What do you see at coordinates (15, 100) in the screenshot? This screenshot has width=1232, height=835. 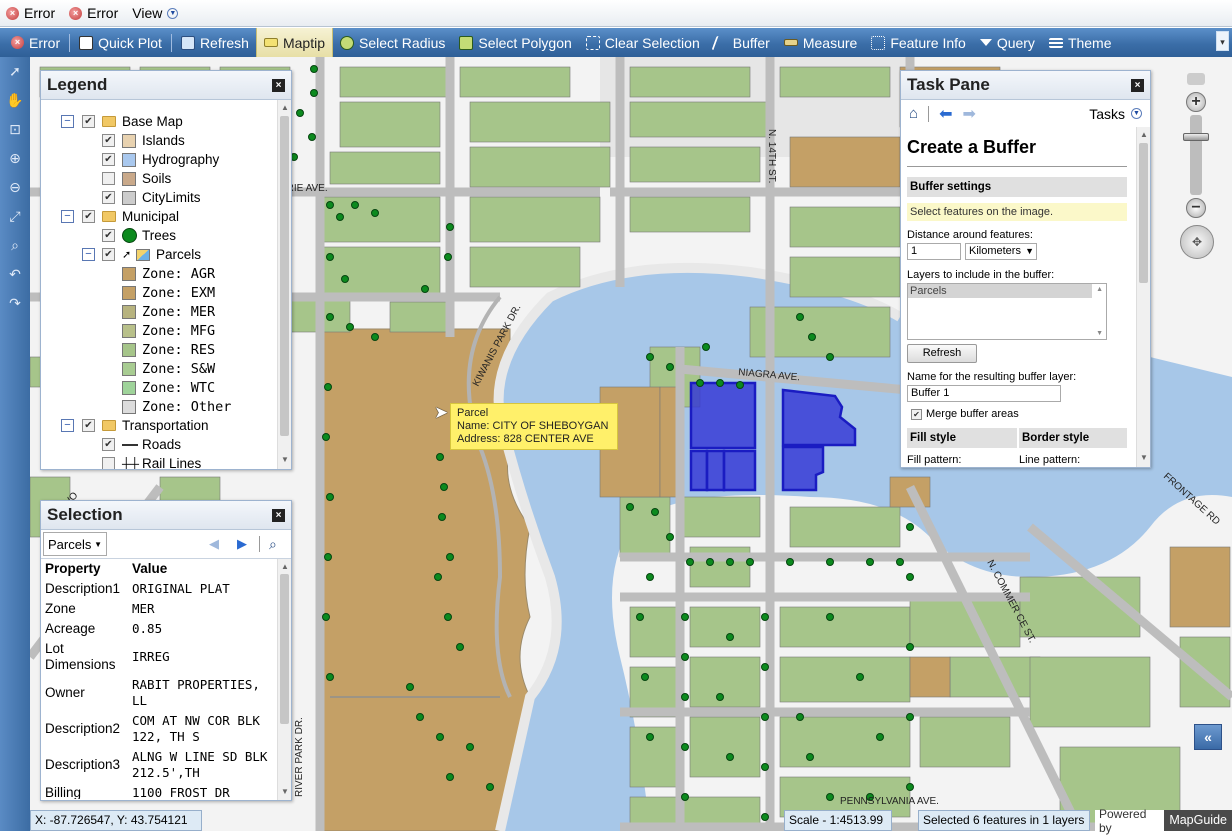 I see `pan-tool-icon: ✋` at bounding box center [15, 100].